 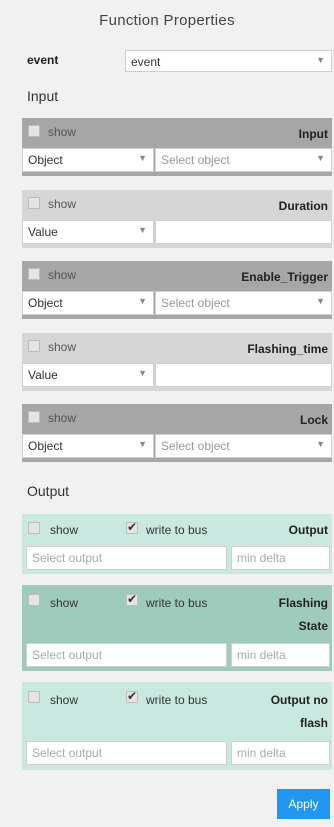 I want to click on input-name: Lock, so click(x=313, y=420).